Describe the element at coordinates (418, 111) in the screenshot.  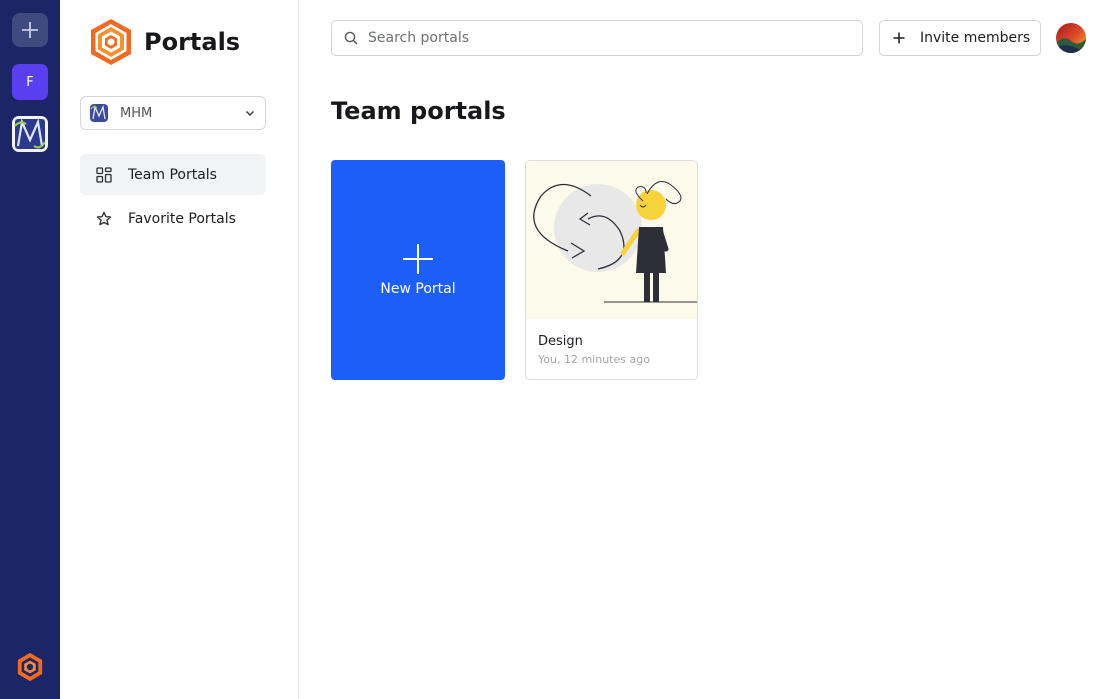
I see `page-title: Team portals` at that location.